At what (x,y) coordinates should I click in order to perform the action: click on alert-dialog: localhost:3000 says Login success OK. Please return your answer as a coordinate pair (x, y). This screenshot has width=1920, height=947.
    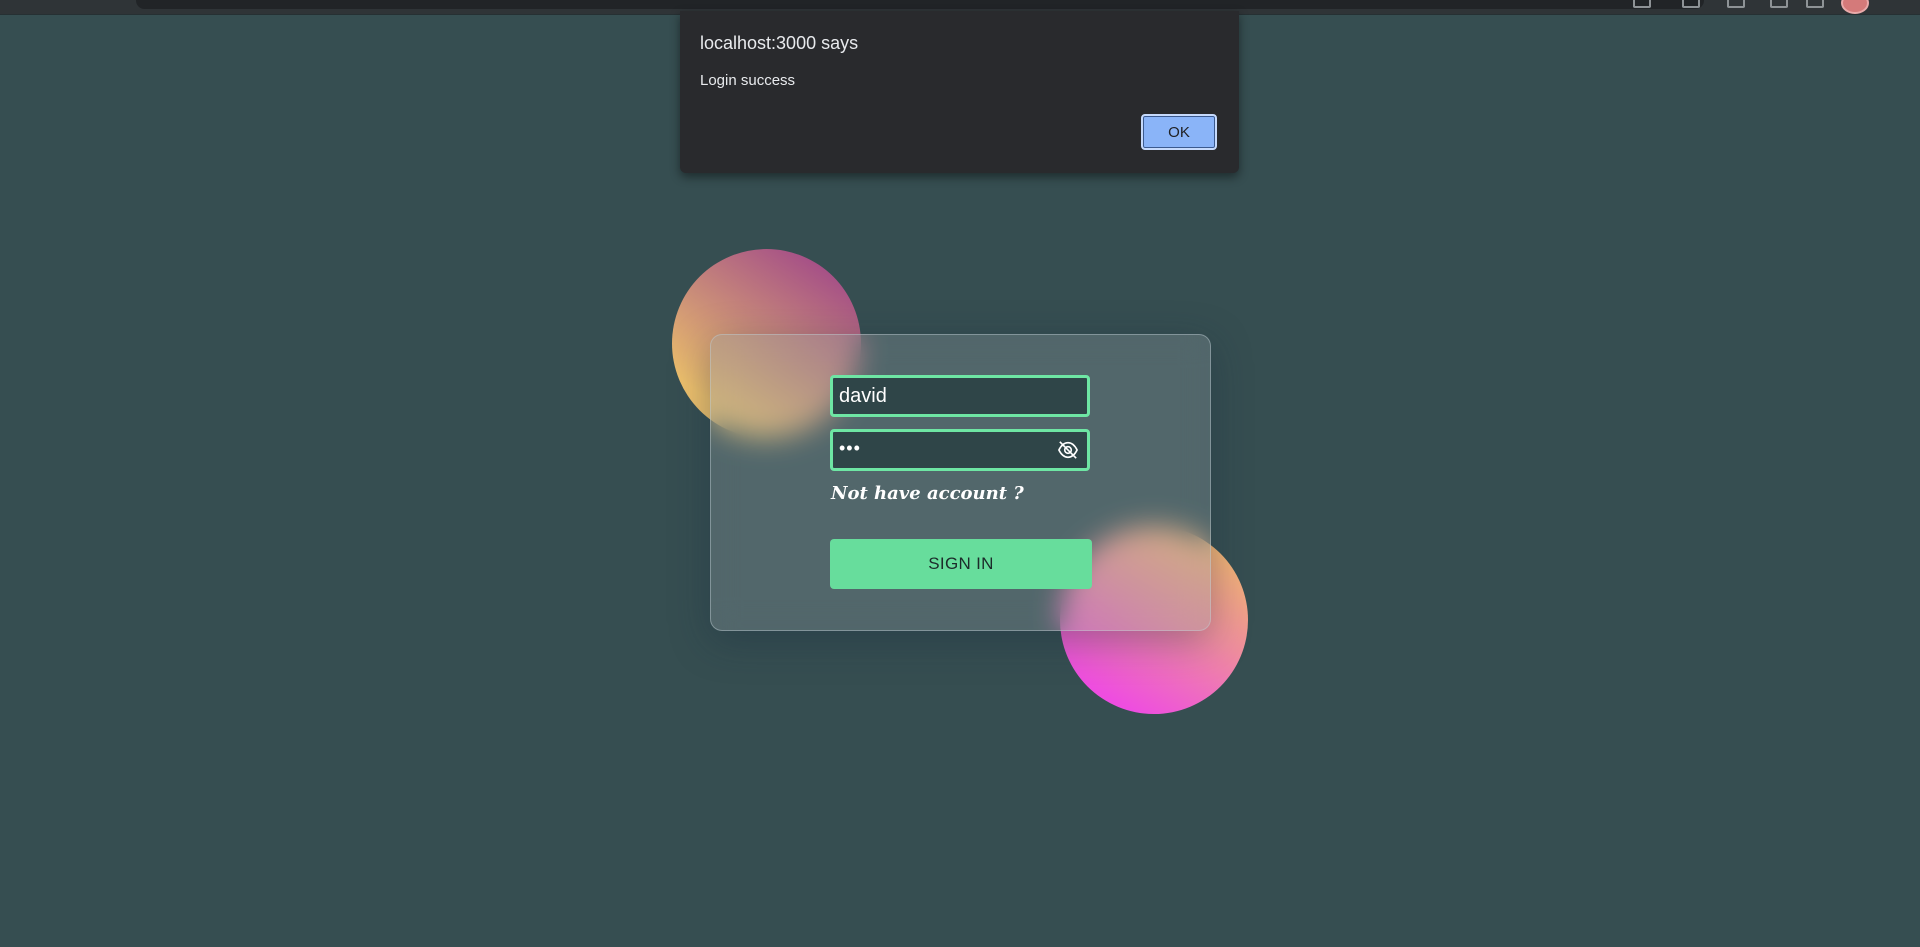
    Looking at the image, I should click on (959, 92).